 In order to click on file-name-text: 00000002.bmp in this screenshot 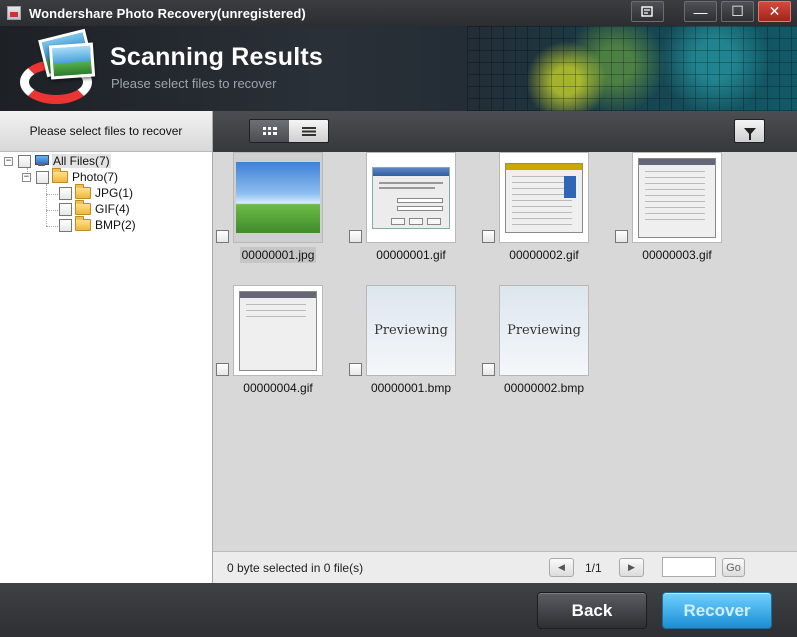, I will do `click(544, 388)`.